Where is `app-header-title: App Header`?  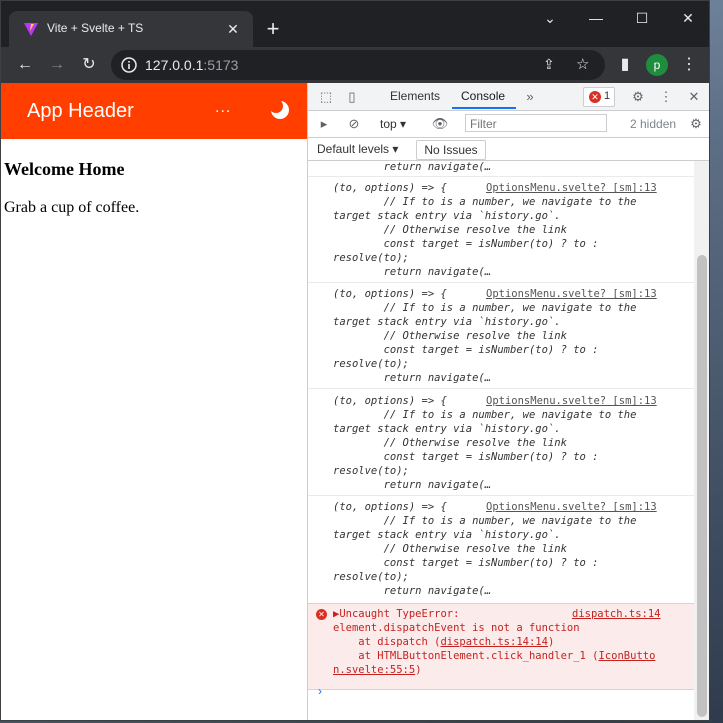 app-header-title: App Header is located at coordinates (80, 111).